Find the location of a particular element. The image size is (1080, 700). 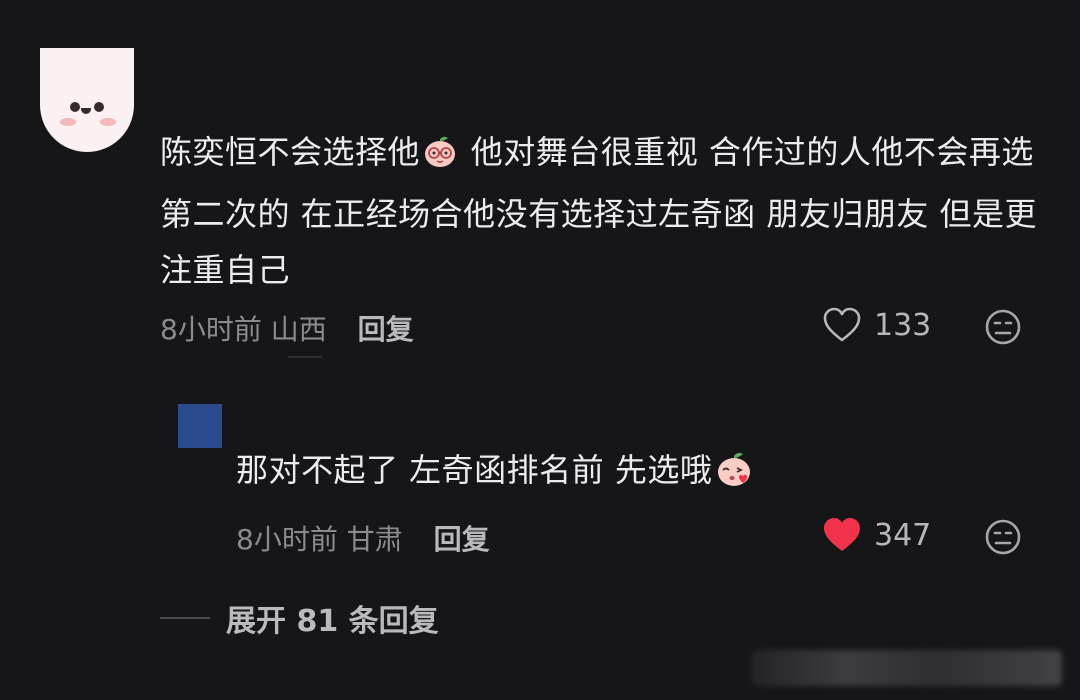

comment-text-part1: 陈奕恒不会选择他 is located at coordinates (290, 152).